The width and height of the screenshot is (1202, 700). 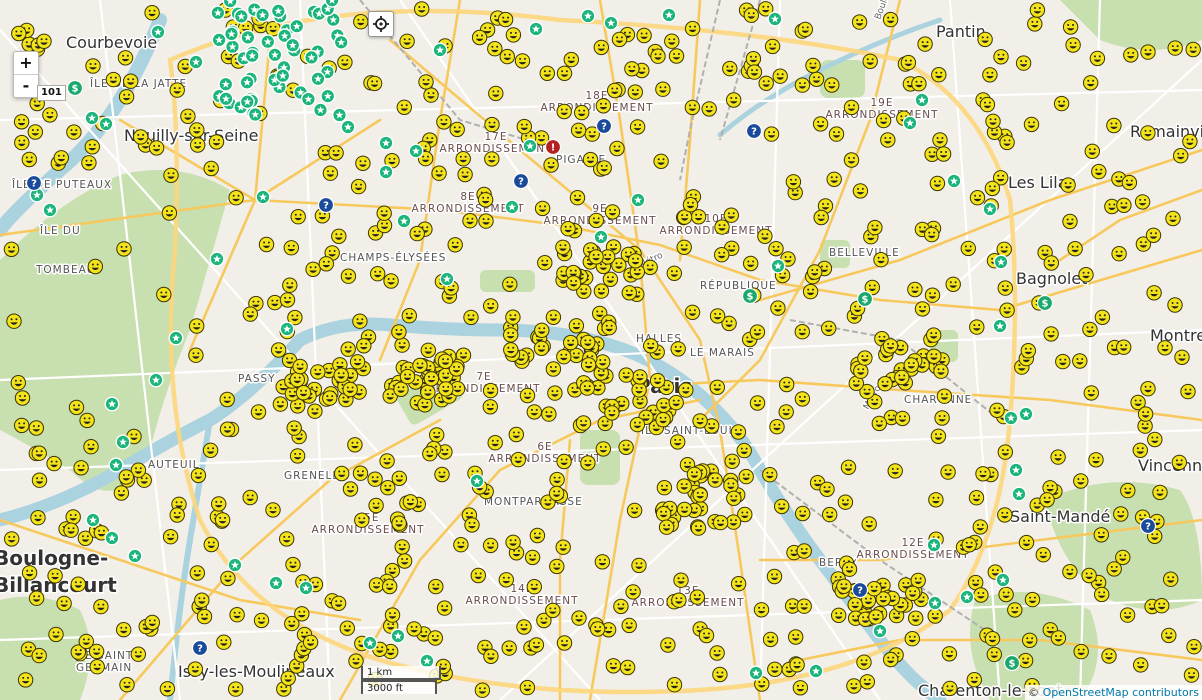 What do you see at coordinates (521, 181) in the screenshot?
I see `info-icon: ?` at bounding box center [521, 181].